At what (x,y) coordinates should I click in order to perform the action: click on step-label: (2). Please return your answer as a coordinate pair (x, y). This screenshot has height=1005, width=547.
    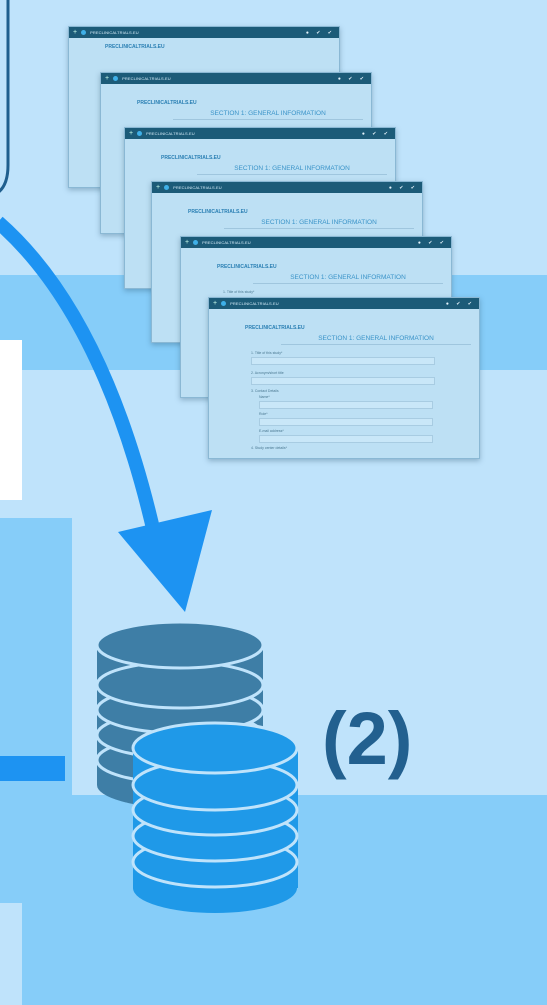
    Looking at the image, I should click on (367, 738).